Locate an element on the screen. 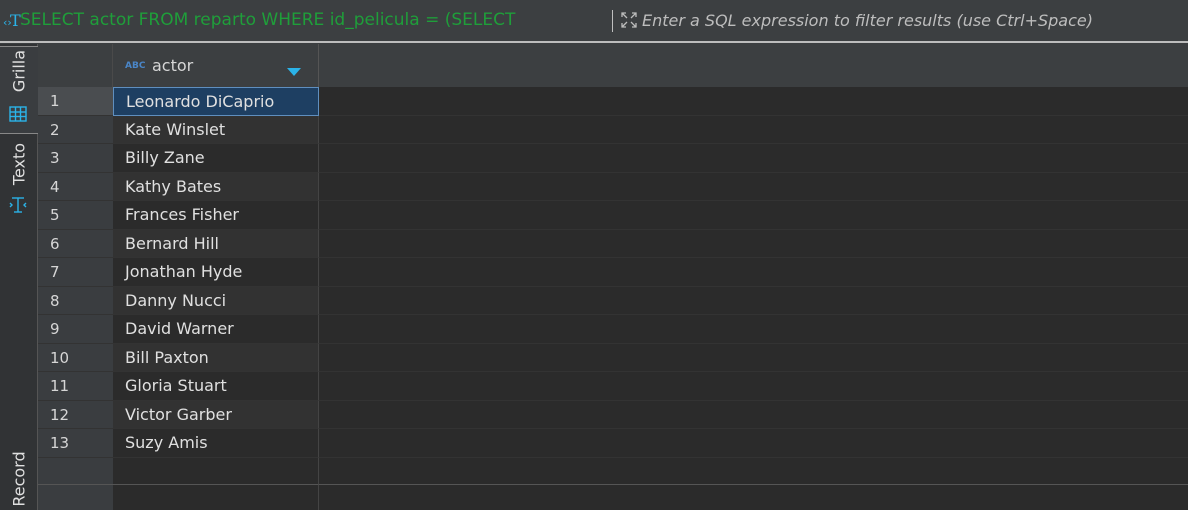  filter-separator is located at coordinates (612, 21).